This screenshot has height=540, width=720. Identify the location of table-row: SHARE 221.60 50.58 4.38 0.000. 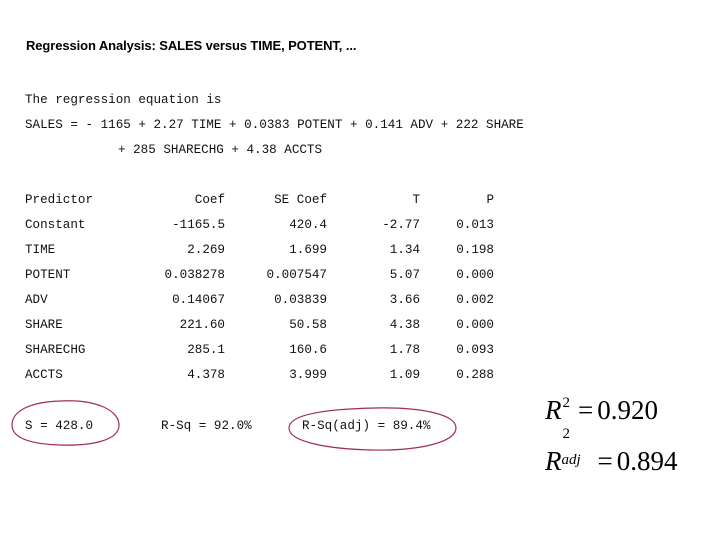
(259, 330).